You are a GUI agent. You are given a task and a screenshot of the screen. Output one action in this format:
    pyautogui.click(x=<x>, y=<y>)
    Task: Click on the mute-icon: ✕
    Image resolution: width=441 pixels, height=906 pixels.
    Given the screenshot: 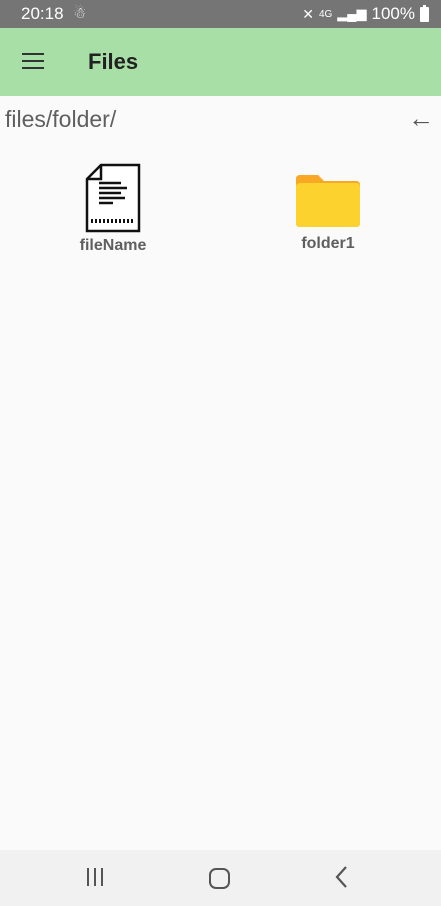 What is the action you would take?
    pyautogui.click(x=308, y=13)
    